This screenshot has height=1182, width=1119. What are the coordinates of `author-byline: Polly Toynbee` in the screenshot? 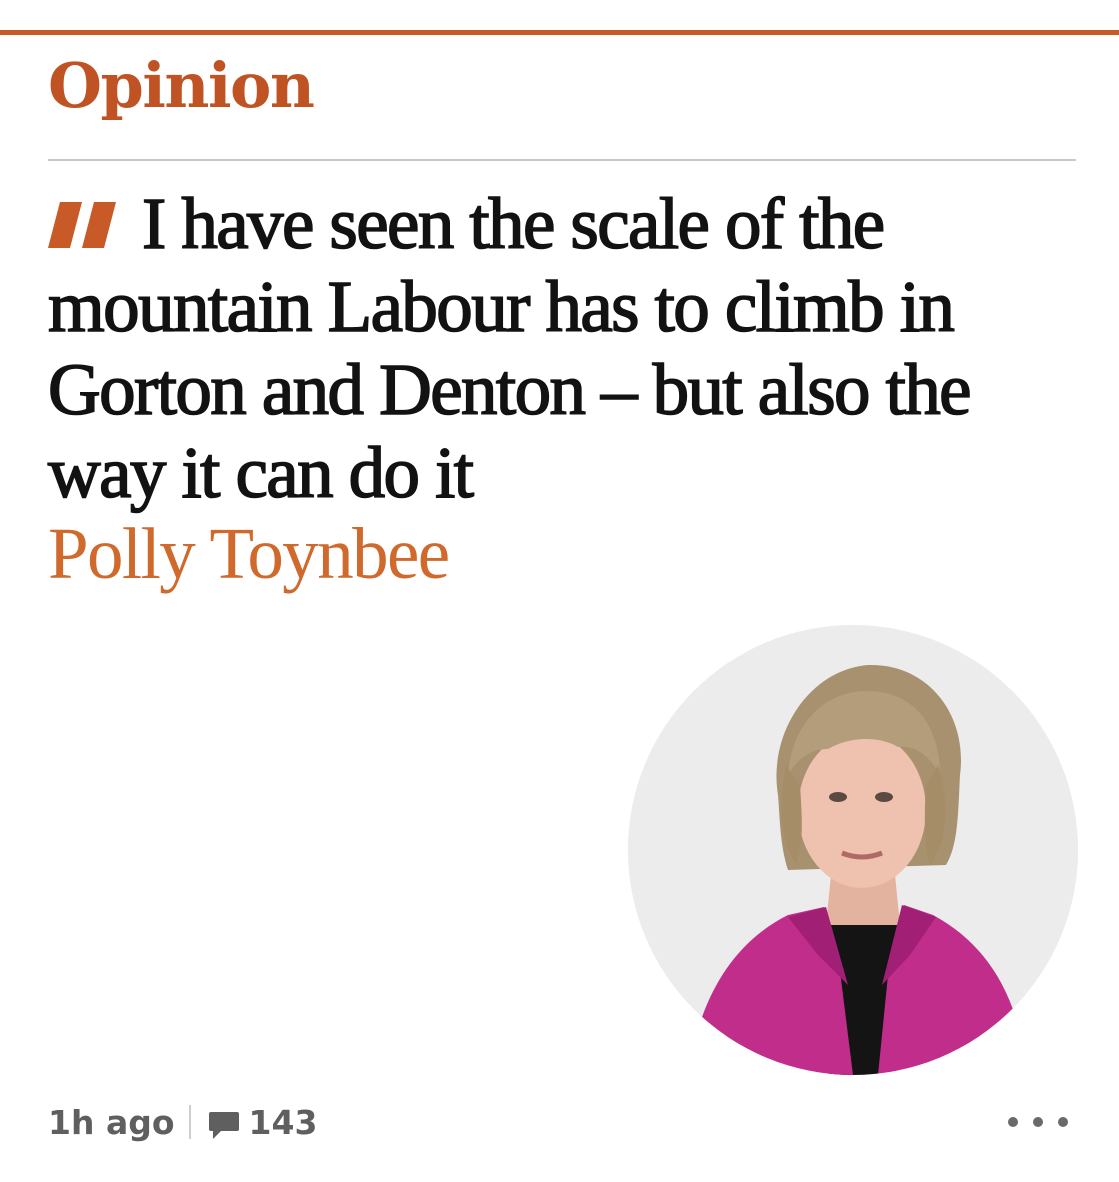 It's located at (249, 553).